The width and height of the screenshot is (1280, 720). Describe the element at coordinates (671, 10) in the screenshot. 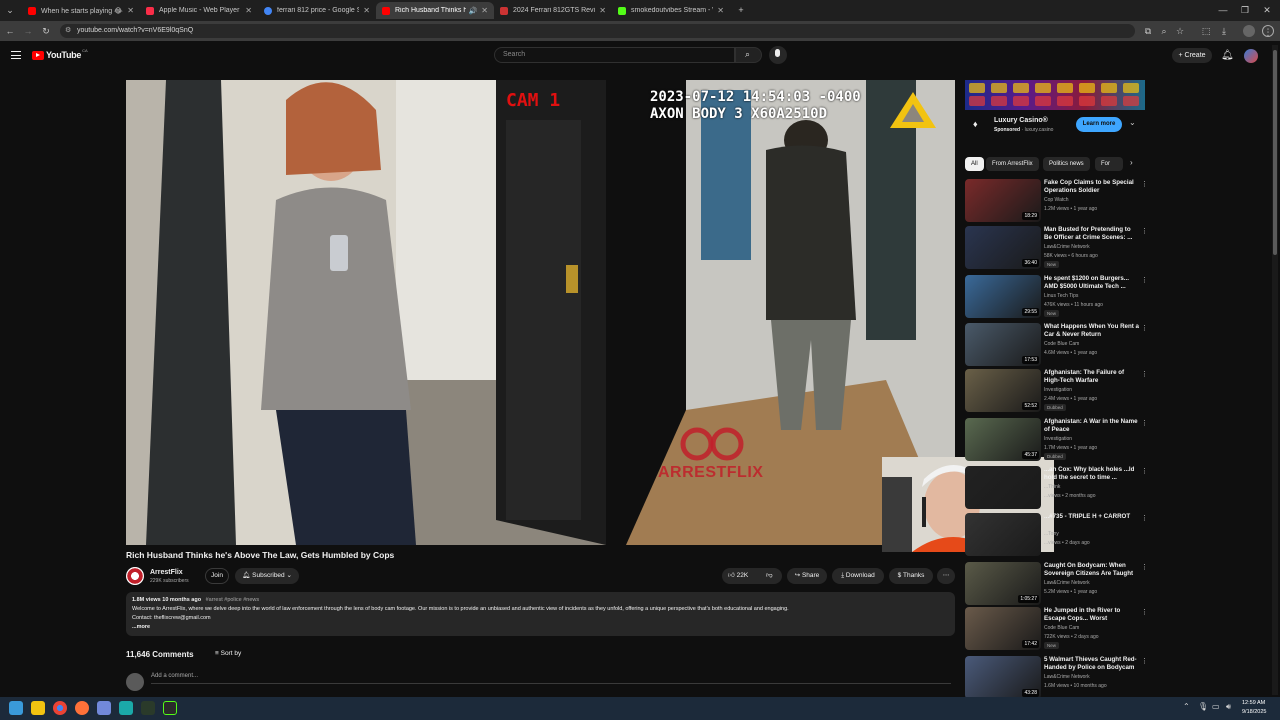

I see `browser-tab: smokedoutvibes Stream - Watc ✕` at that location.